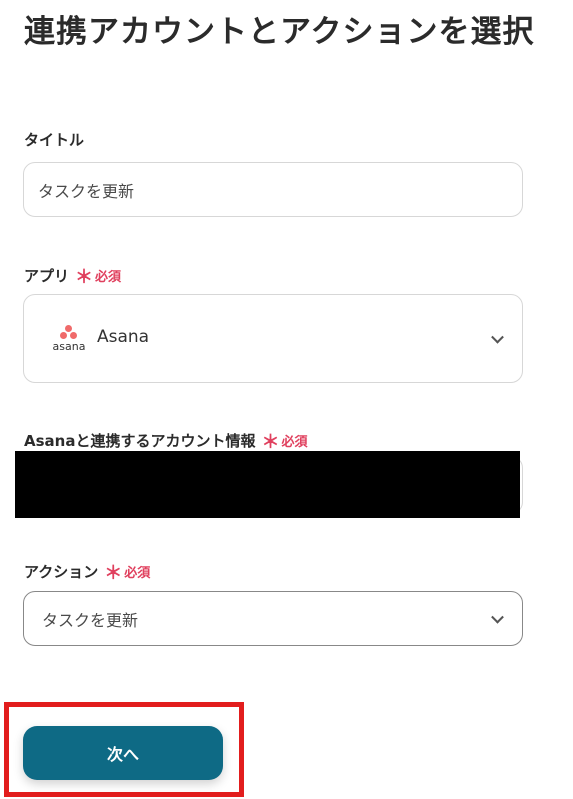 Image resolution: width=573 pixels, height=799 pixels. What do you see at coordinates (273, 189) in the screenshot?
I see `title-input: タスクを更新` at bounding box center [273, 189].